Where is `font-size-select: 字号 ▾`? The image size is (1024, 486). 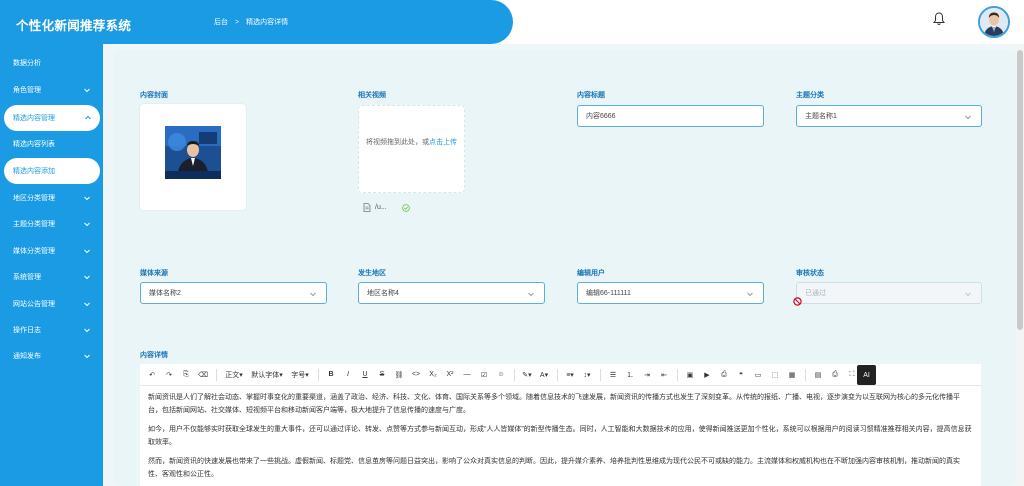
font-size-select: 字号 ▾ is located at coordinates (300, 375).